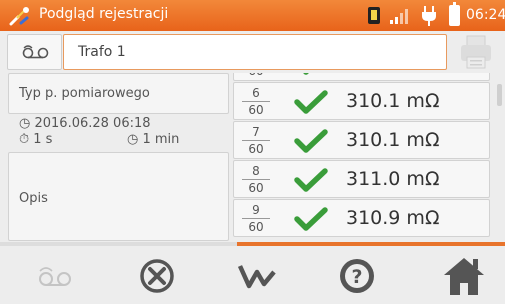 This screenshot has width=505, height=304. What do you see at coordinates (499, 95) in the screenshot?
I see `scrollbar` at bounding box center [499, 95].